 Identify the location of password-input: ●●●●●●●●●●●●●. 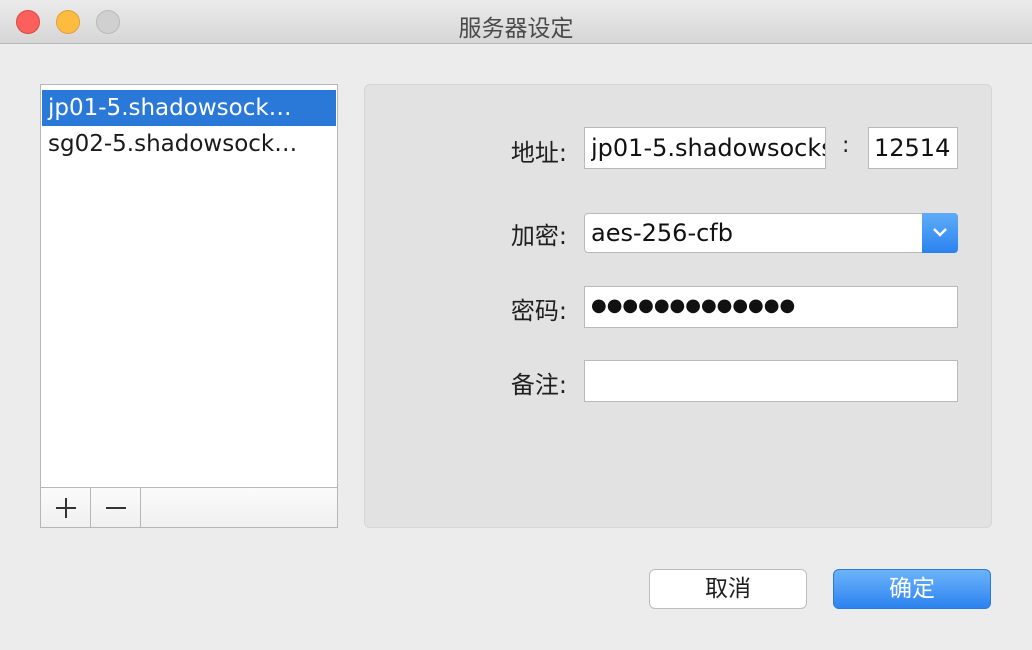
(771, 307).